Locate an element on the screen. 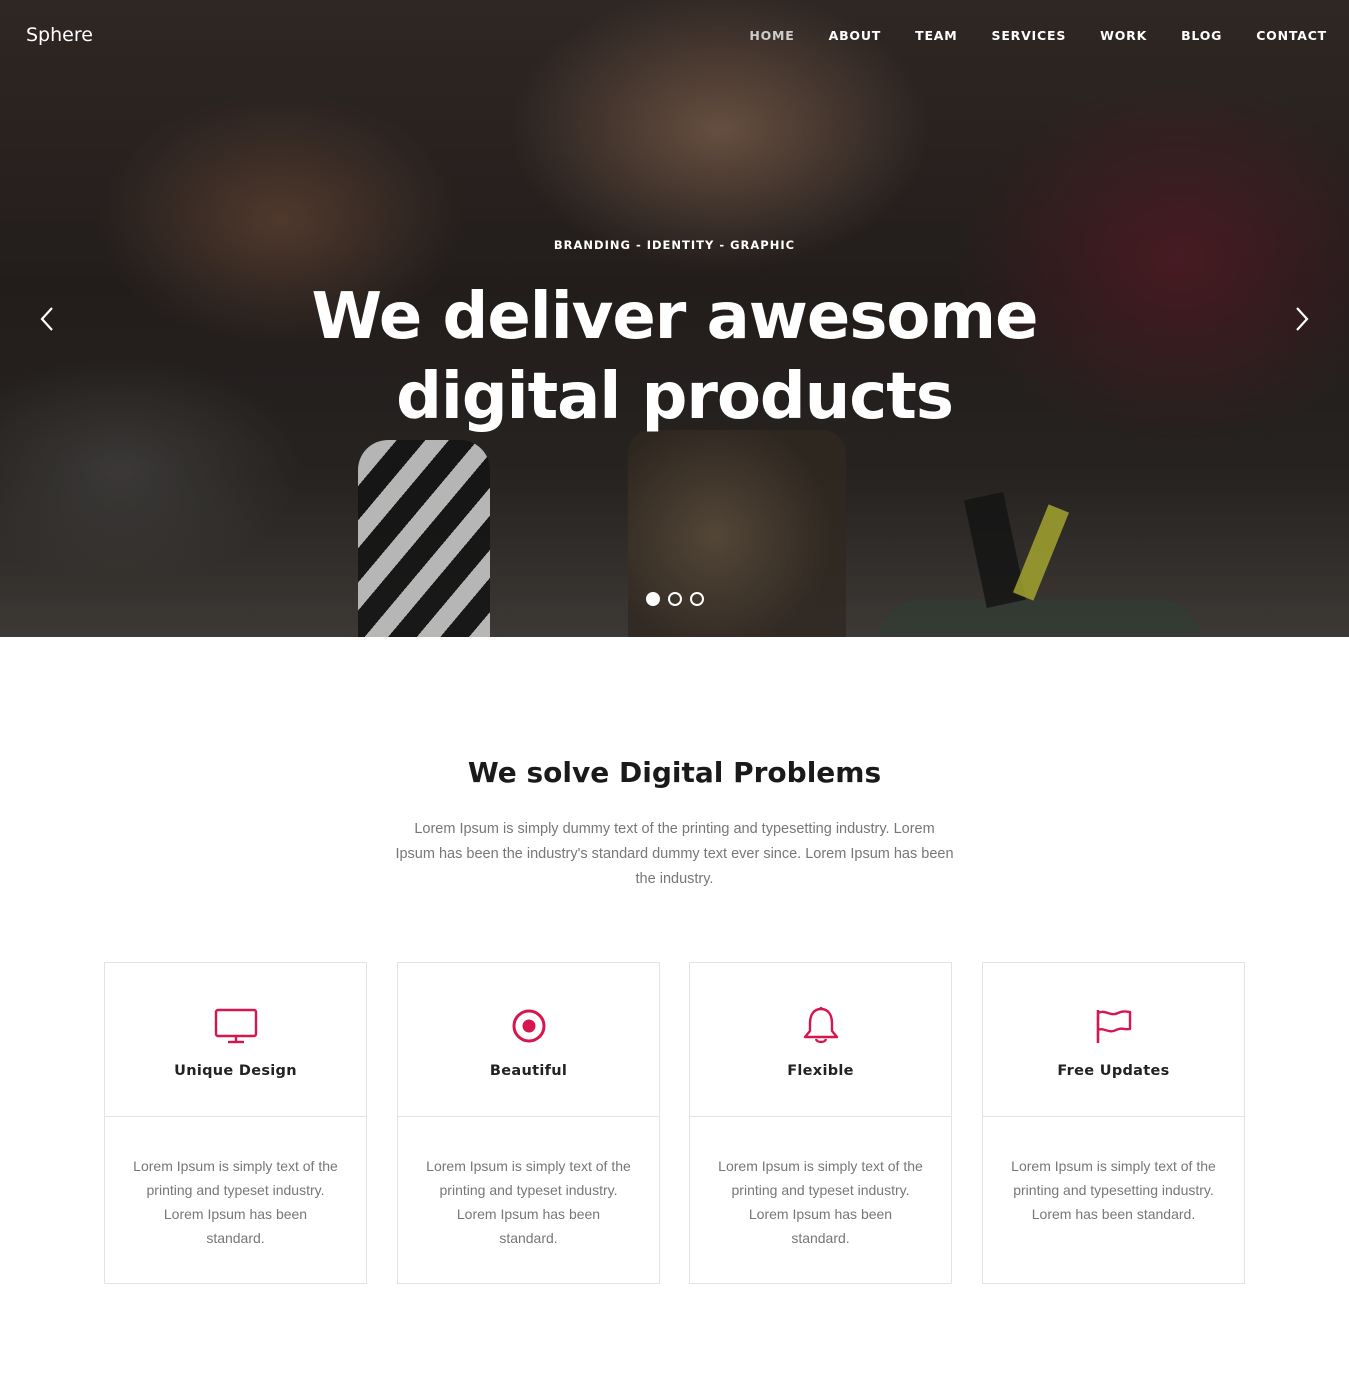 The image size is (1349, 1400). hero-headline-line1: We deliver awesome is located at coordinates (675, 317).